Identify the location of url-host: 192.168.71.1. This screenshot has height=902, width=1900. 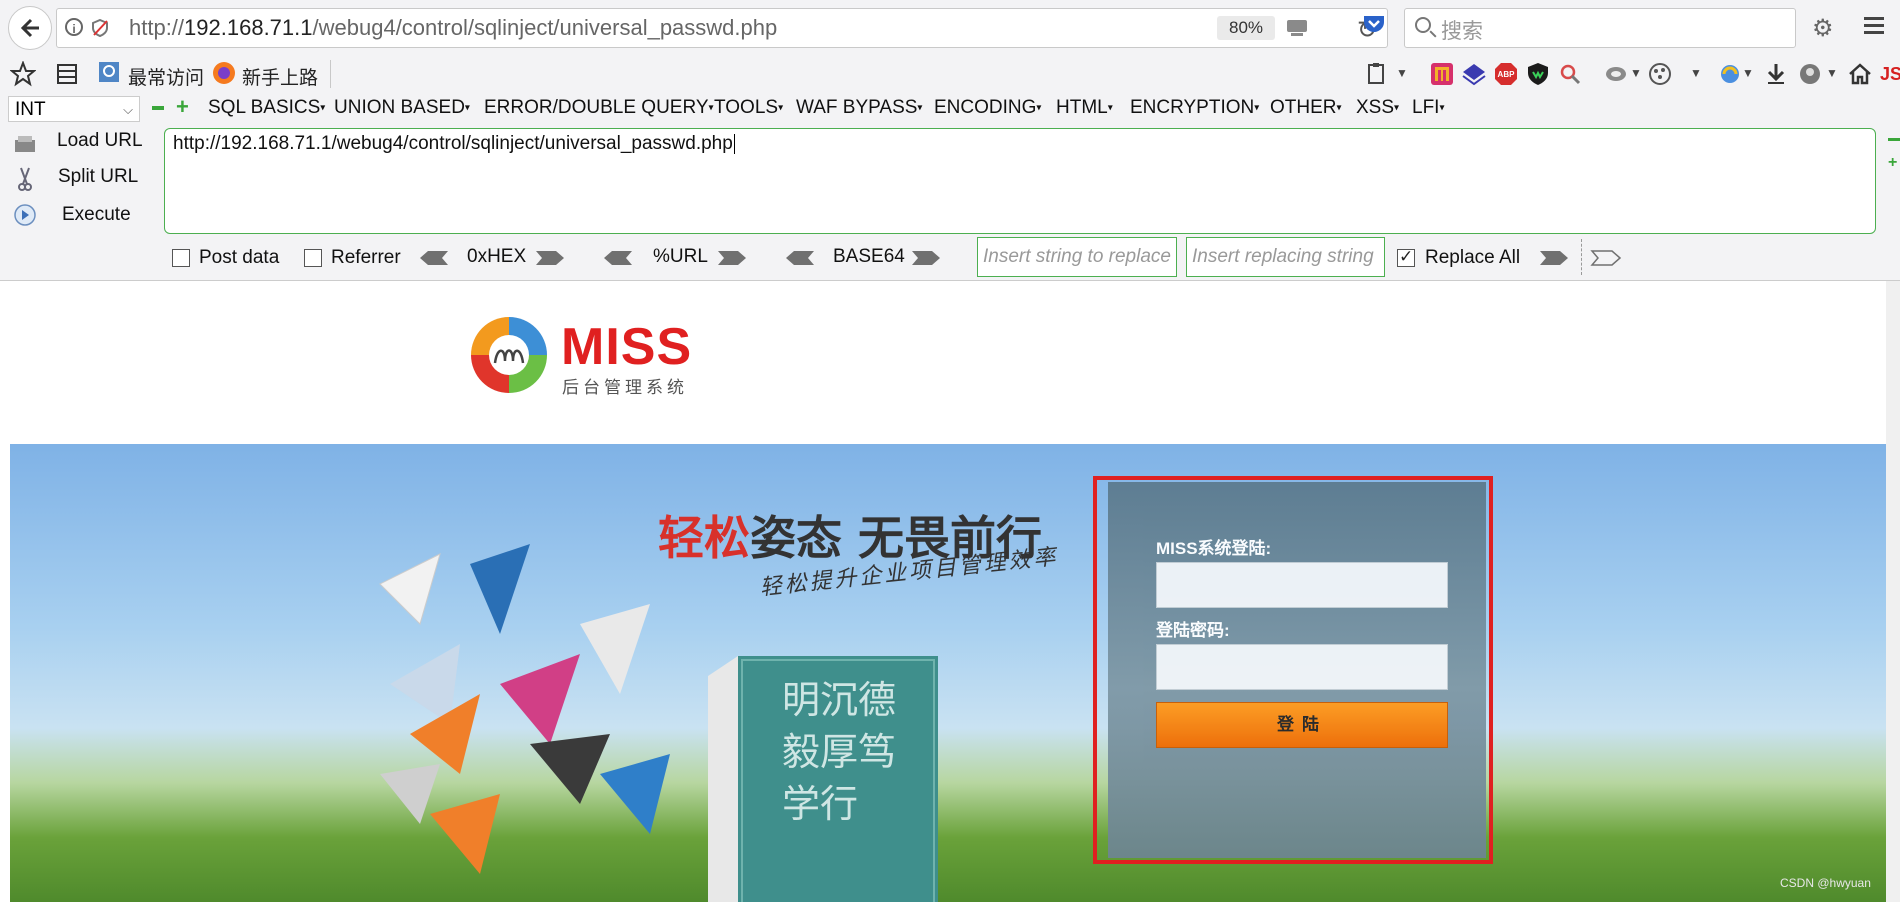
(248, 27).